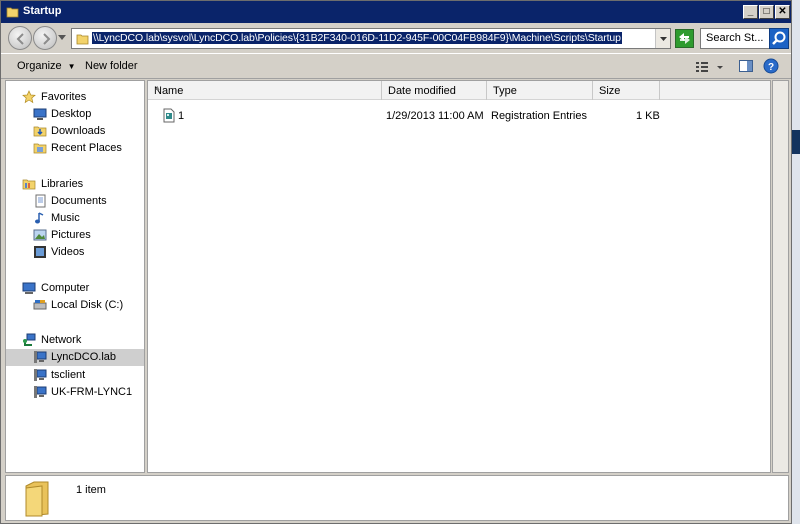 The width and height of the screenshot is (800, 524). What do you see at coordinates (710, 67) in the screenshot?
I see `view-options-icon` at bounding box center [710, 67].